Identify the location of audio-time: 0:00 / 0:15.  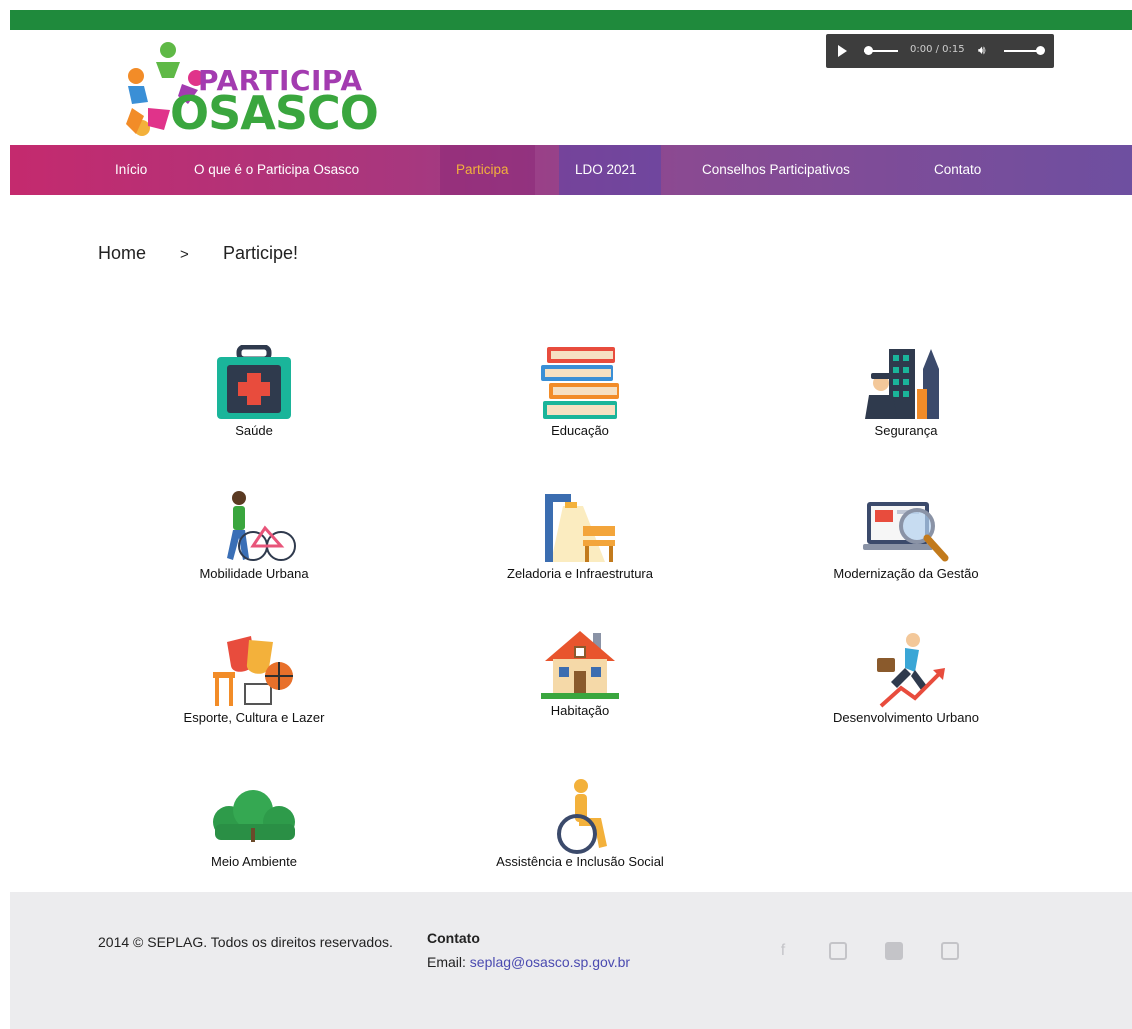
(937, 49).